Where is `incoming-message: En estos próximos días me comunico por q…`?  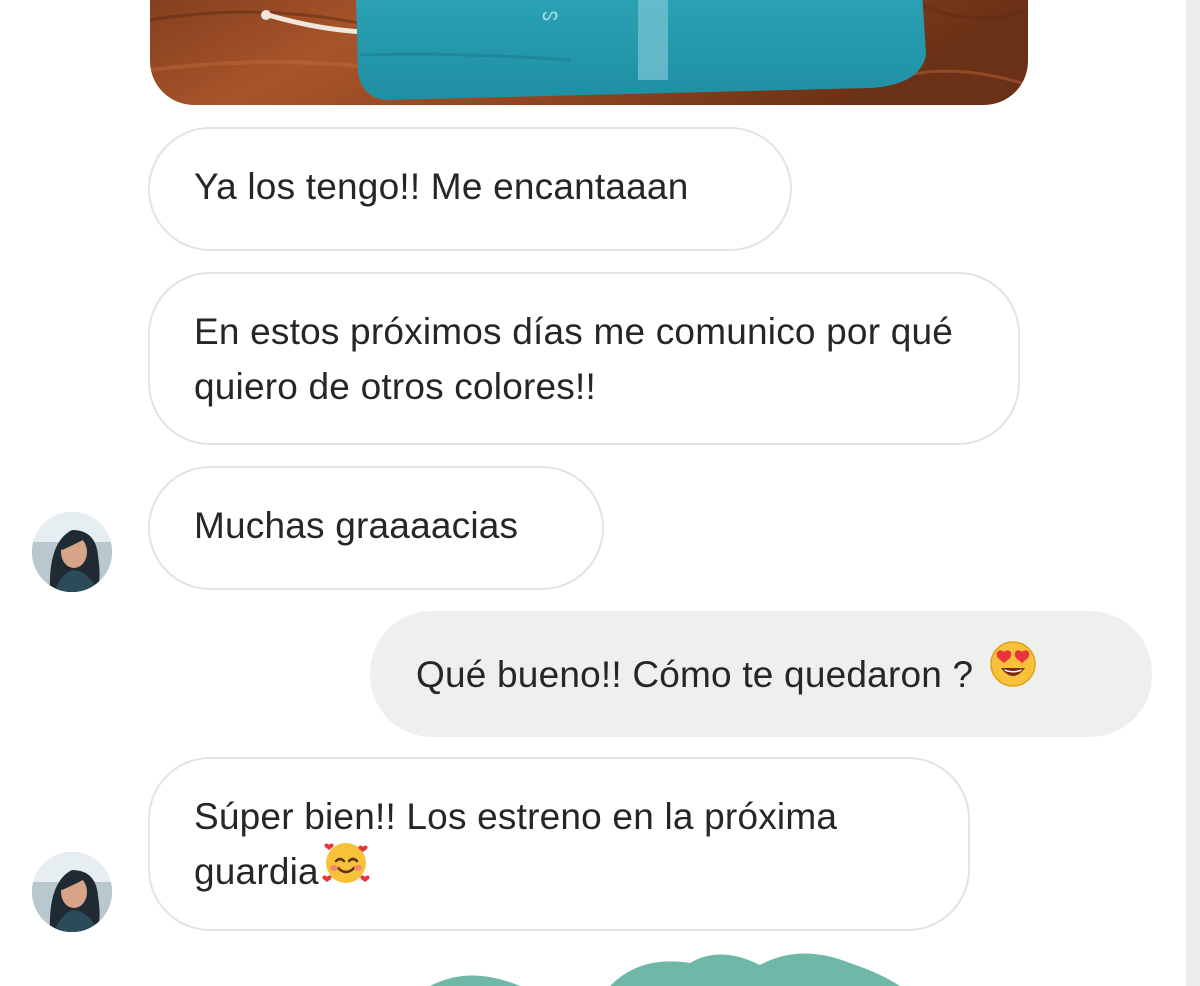
incoming-message: En estos próximos días me comunico por q… is located at coordinates (584, 358).